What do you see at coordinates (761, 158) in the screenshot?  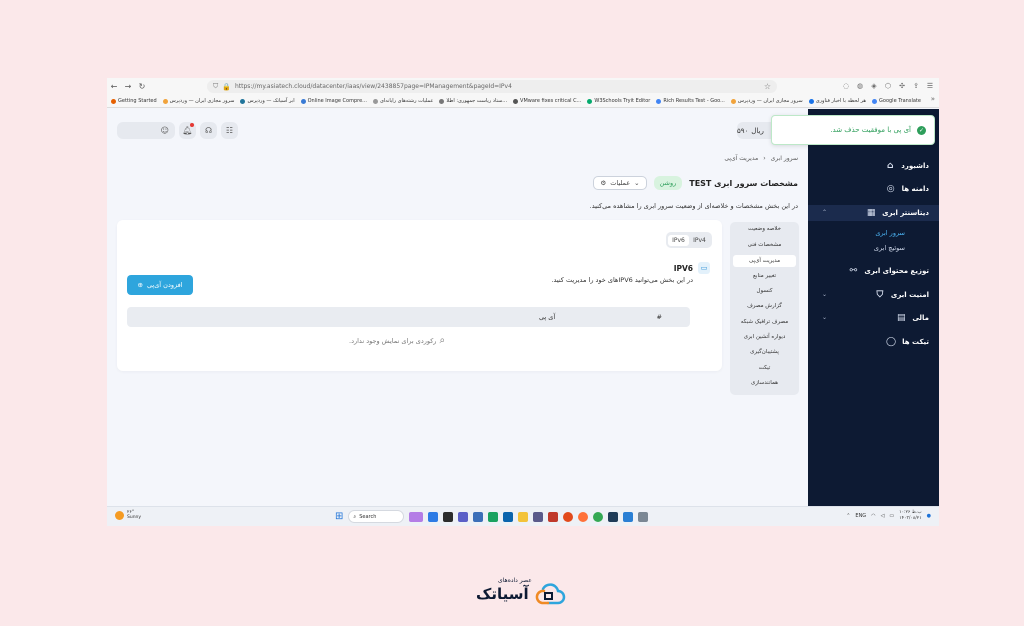 I see `breadcrumb: سرور ابری ‹ مدیریت آی‌پی` at bounding box center [761, 158].